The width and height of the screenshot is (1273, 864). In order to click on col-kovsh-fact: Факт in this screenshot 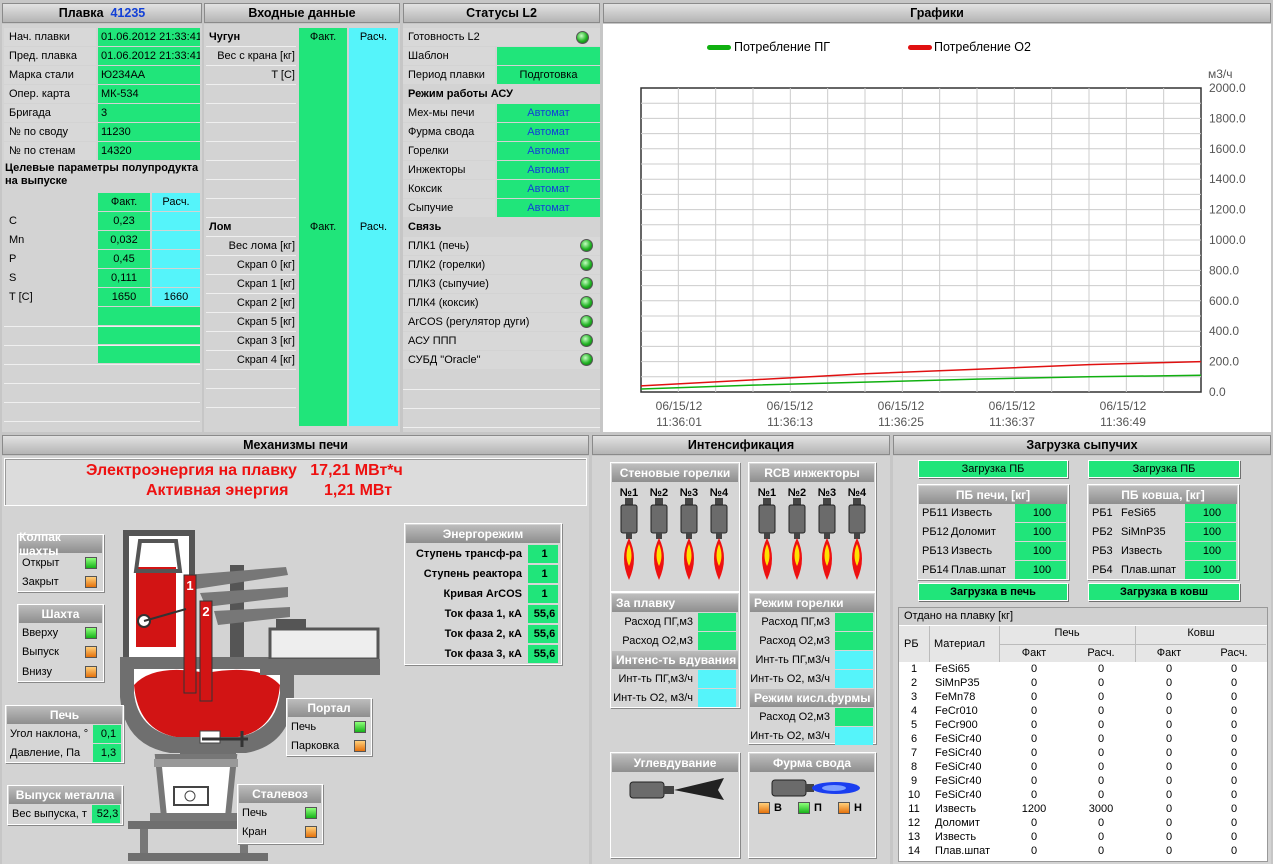, I will do `click(1169, 653)`.